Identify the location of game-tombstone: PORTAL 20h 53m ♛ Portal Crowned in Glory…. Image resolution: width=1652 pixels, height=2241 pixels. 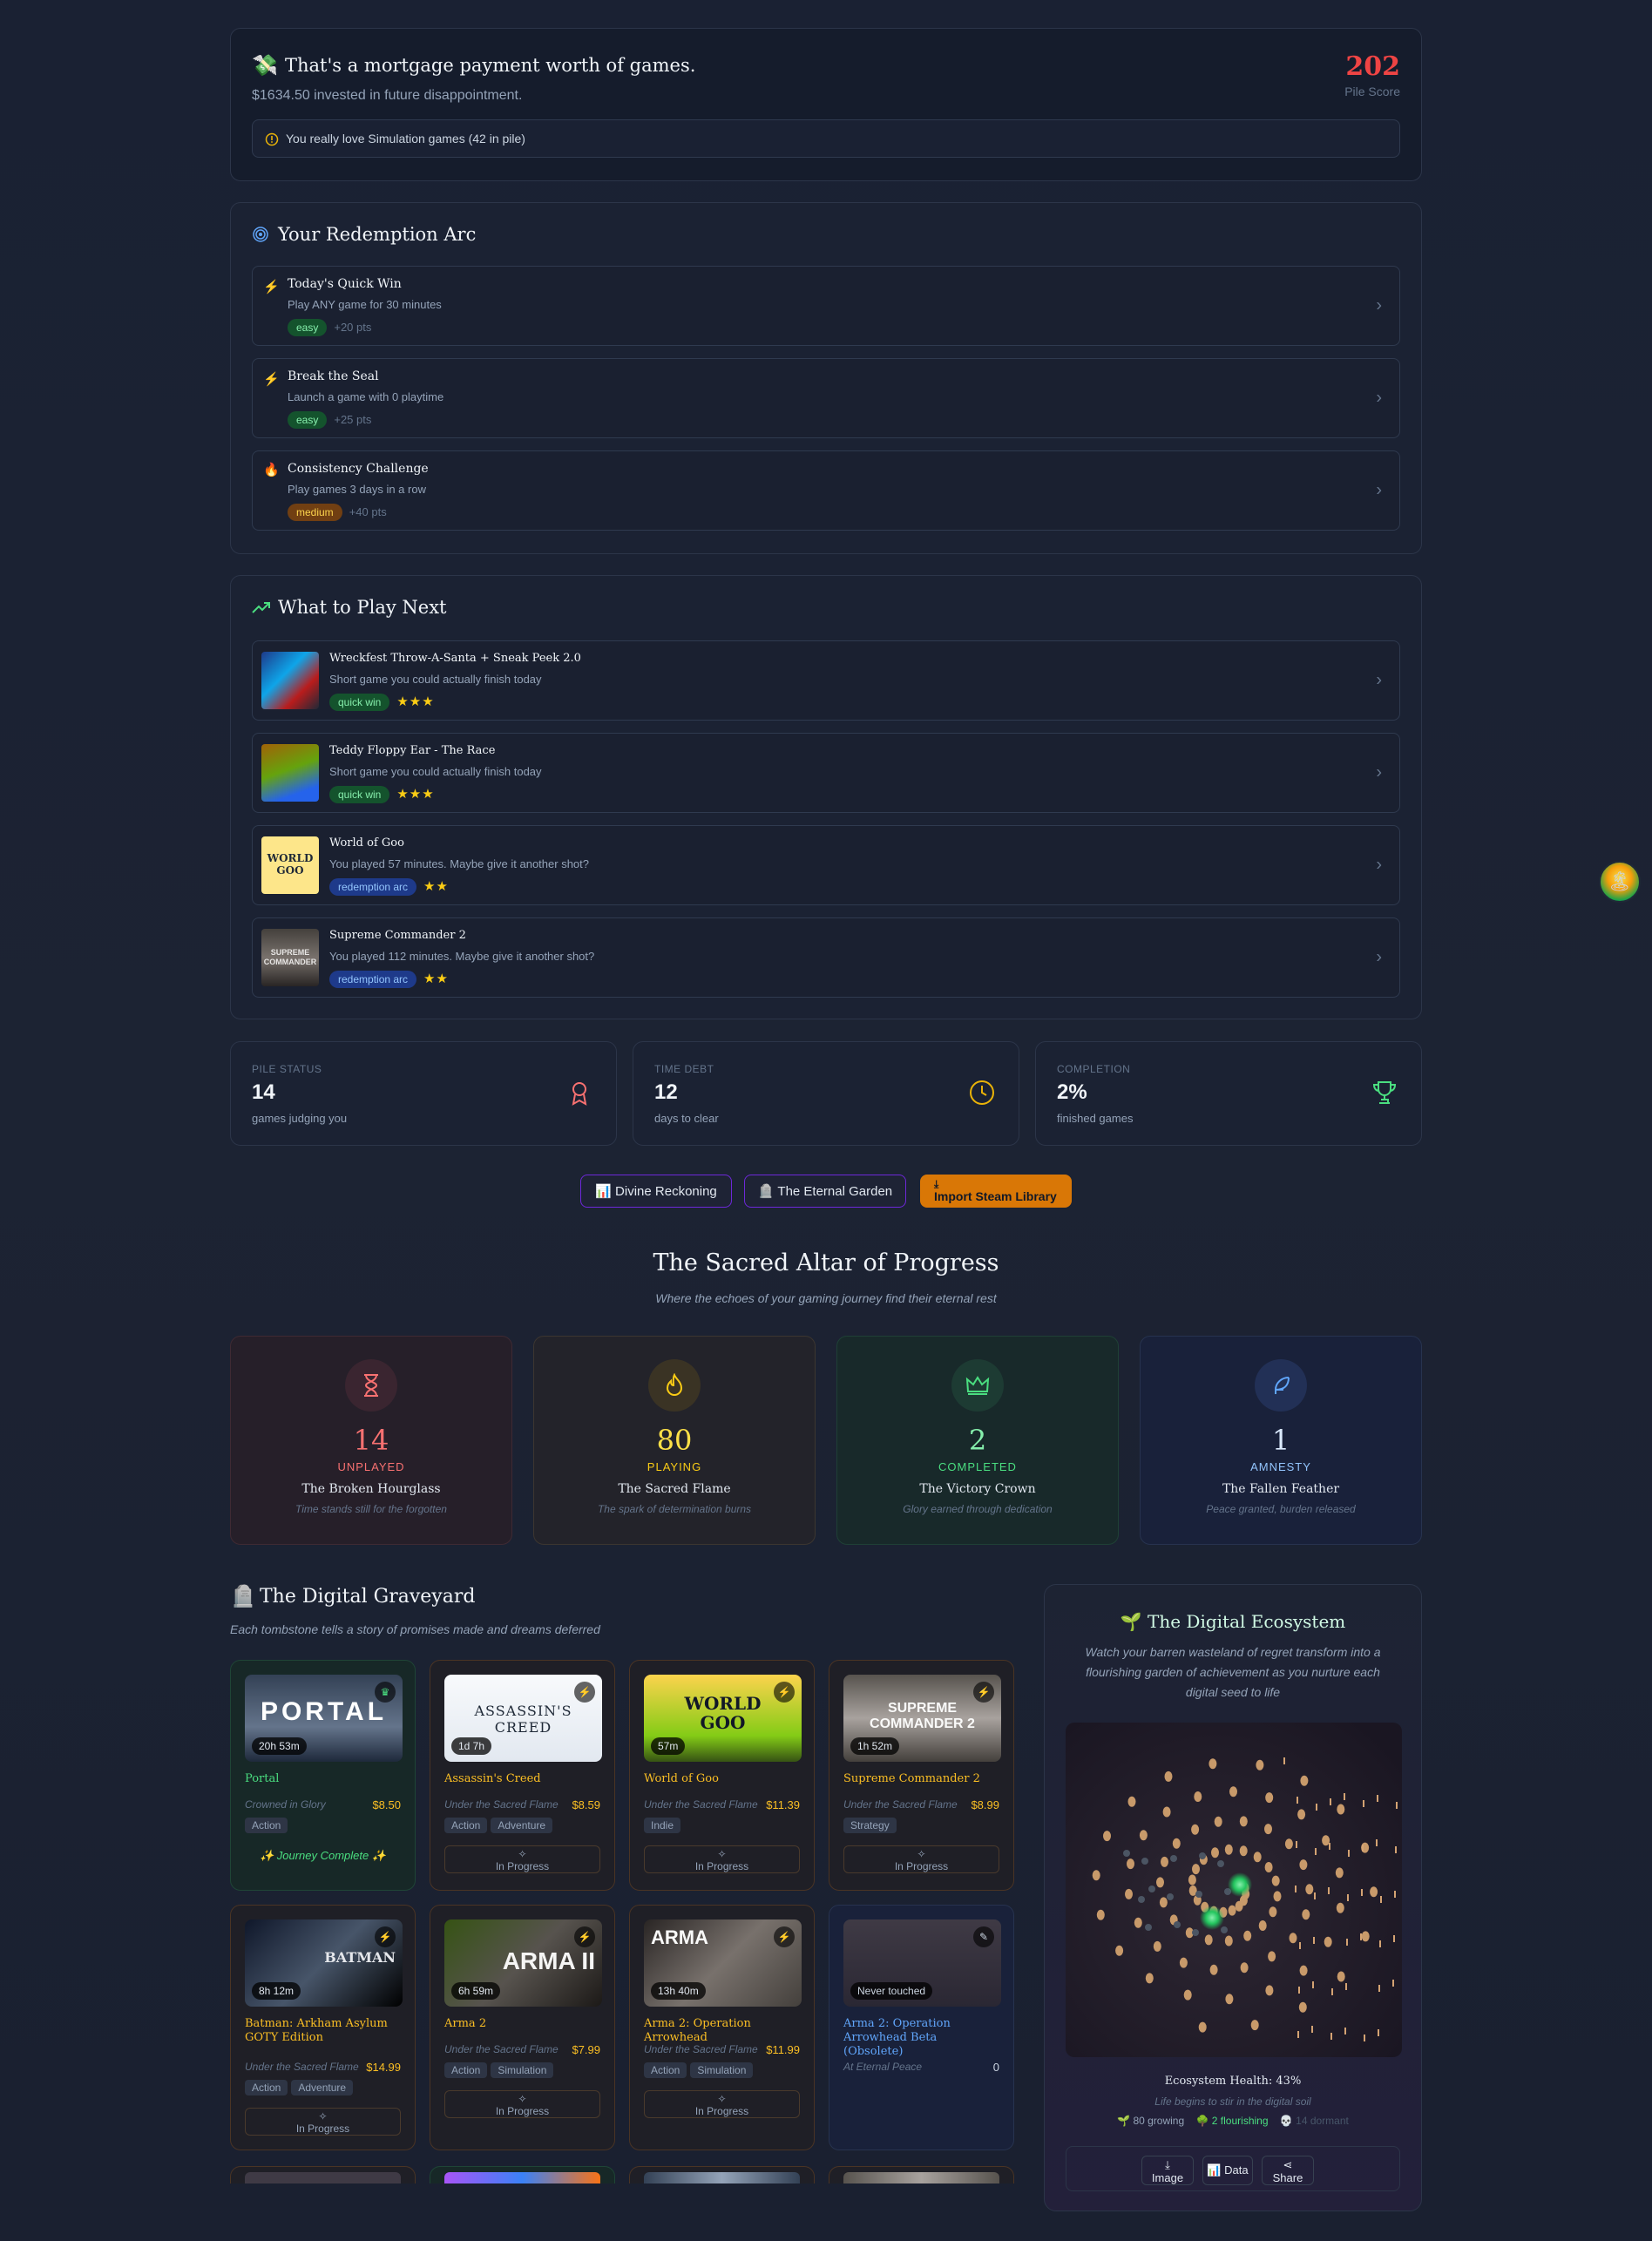
(323, 1775).